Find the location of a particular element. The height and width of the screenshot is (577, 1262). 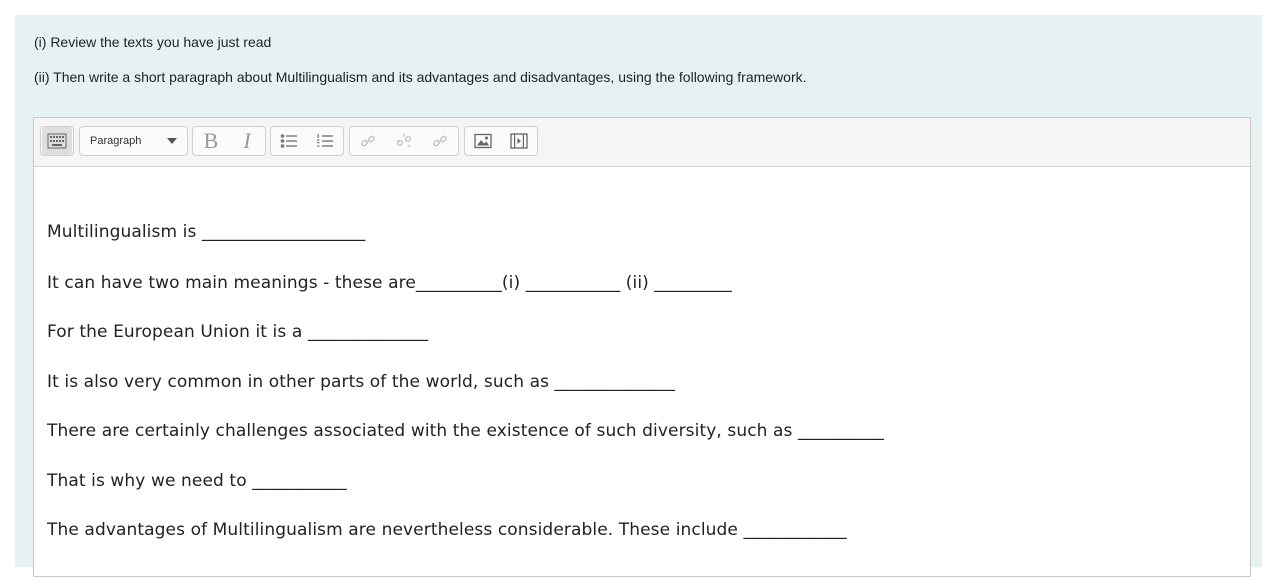

list-group is located at coordinates (307, 141).